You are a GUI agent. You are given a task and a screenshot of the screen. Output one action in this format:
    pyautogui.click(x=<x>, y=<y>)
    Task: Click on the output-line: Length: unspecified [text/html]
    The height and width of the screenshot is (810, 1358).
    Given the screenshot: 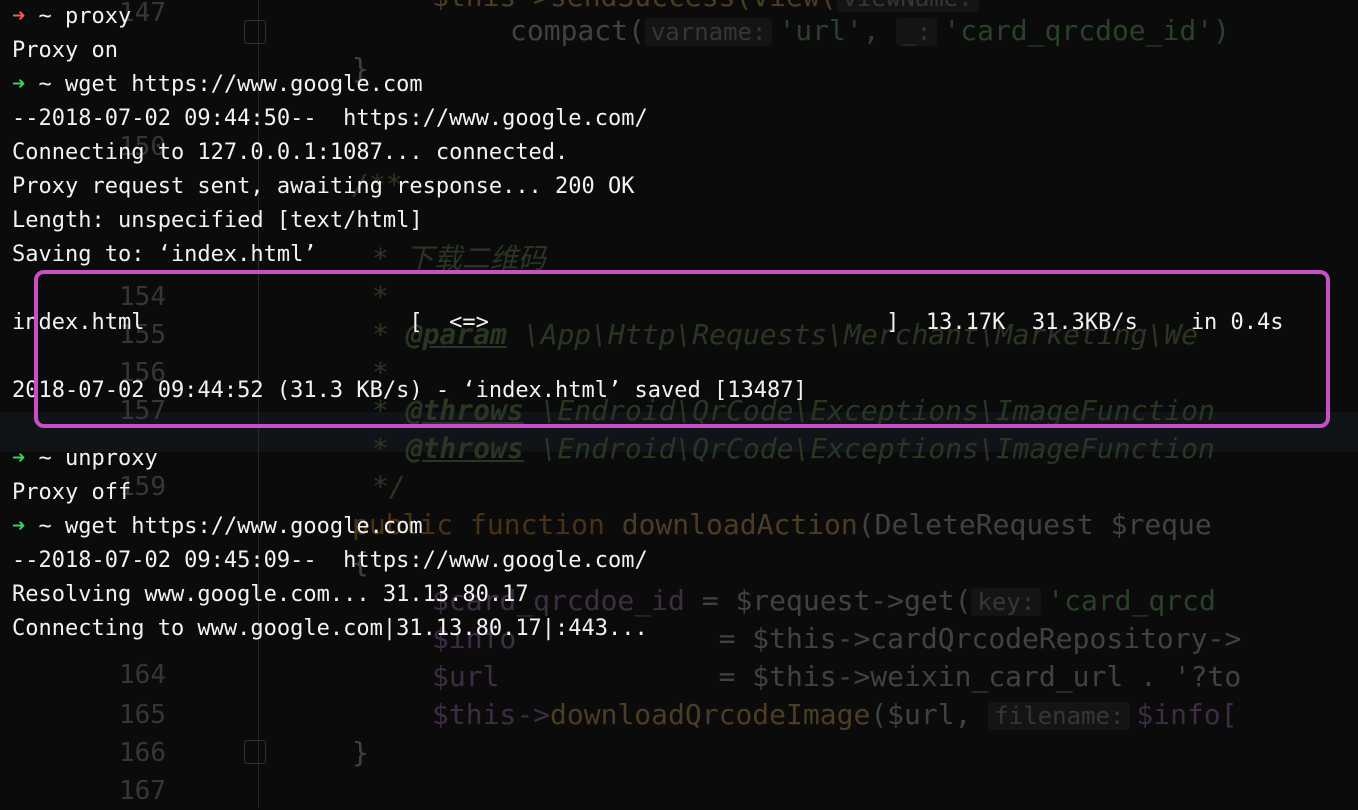 What is the action you would take?
    pyautogui.click(x=217, y=220)
    